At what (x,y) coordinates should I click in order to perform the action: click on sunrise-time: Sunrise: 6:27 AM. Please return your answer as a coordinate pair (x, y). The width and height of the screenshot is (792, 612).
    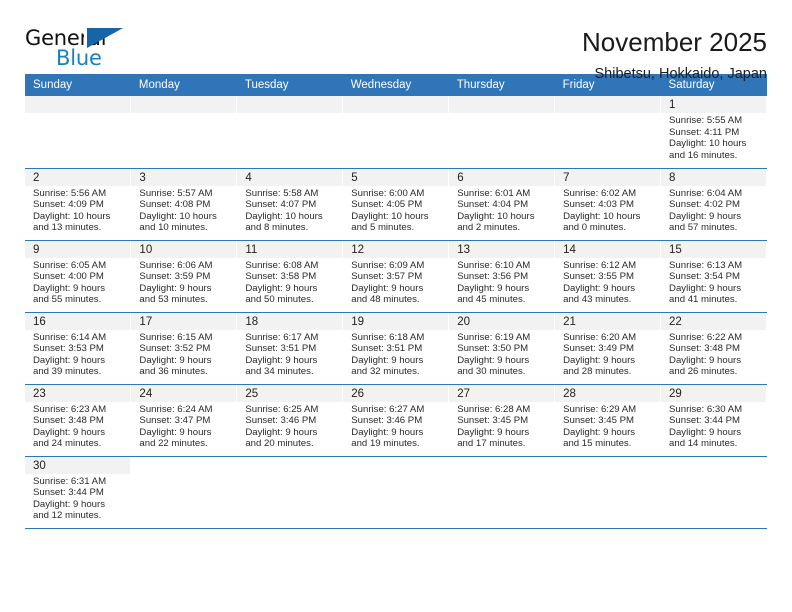
    Looking at the image, I should click on (388, 409).